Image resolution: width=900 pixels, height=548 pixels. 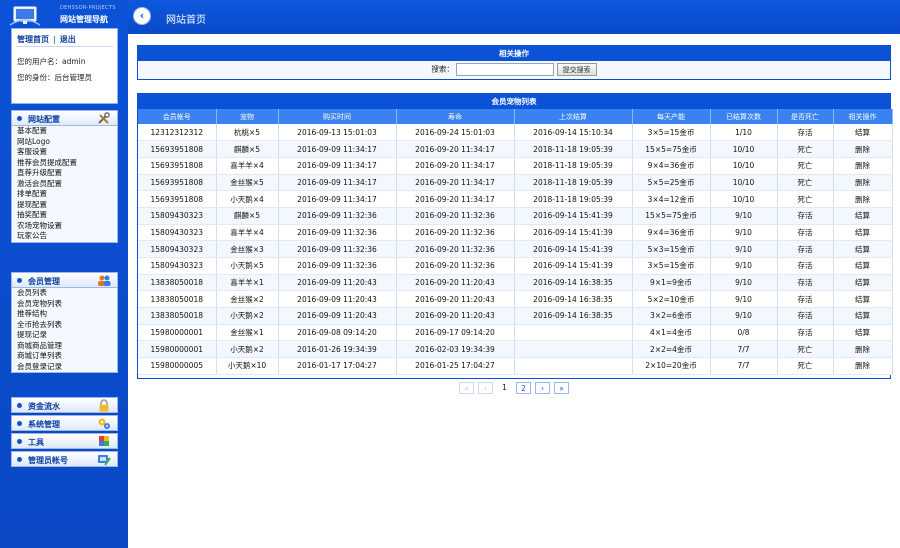 What do you see at coordinates (337, 349) in the screenshot?
I see `table-cell: 2016-01-26 19:34:39` at bounding box center [337, 349].